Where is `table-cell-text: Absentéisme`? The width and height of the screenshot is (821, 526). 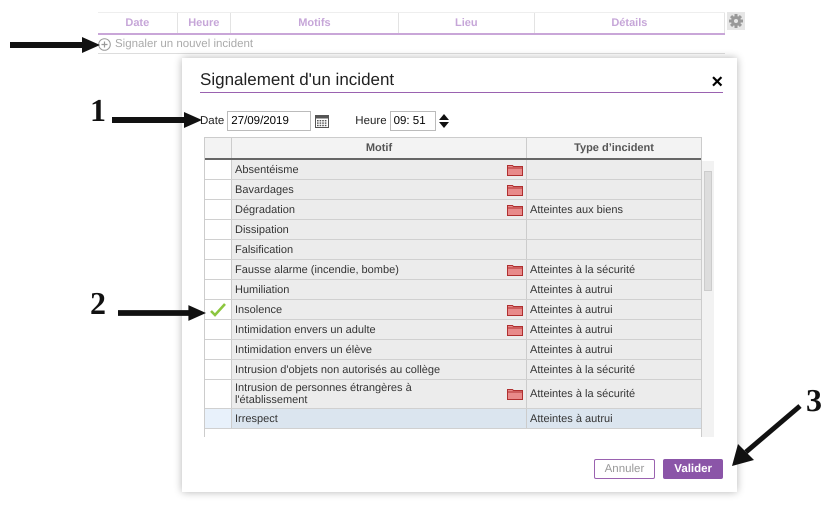
table-cell-text: Absentéisme is located at coordinates (267, 170).